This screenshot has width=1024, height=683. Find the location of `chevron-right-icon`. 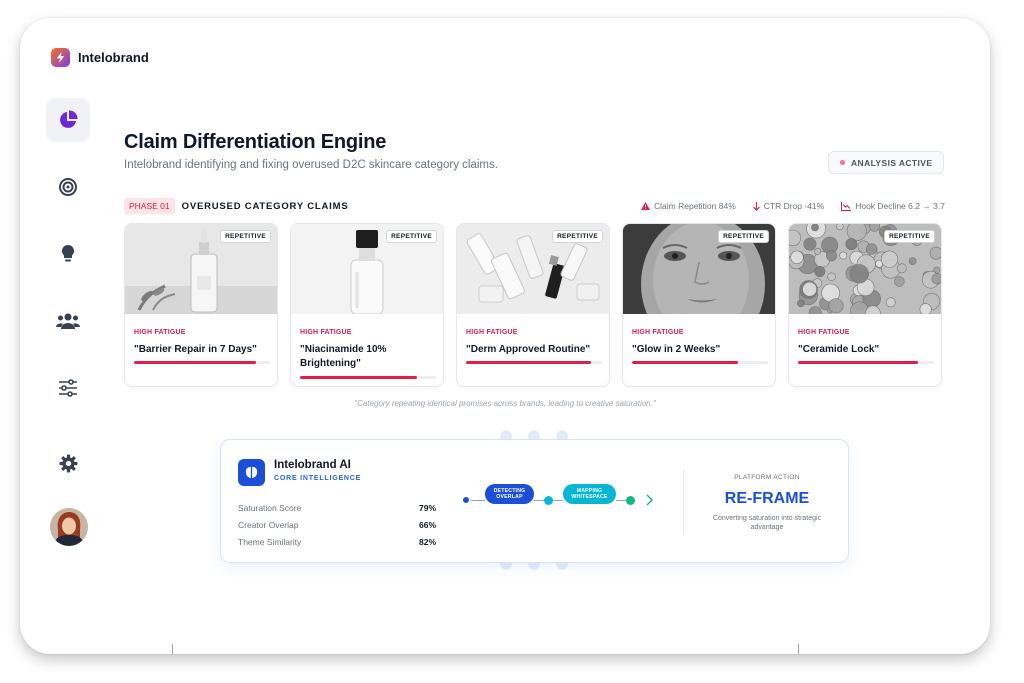

chevron-right-icon is located at coordinates (649, 500).